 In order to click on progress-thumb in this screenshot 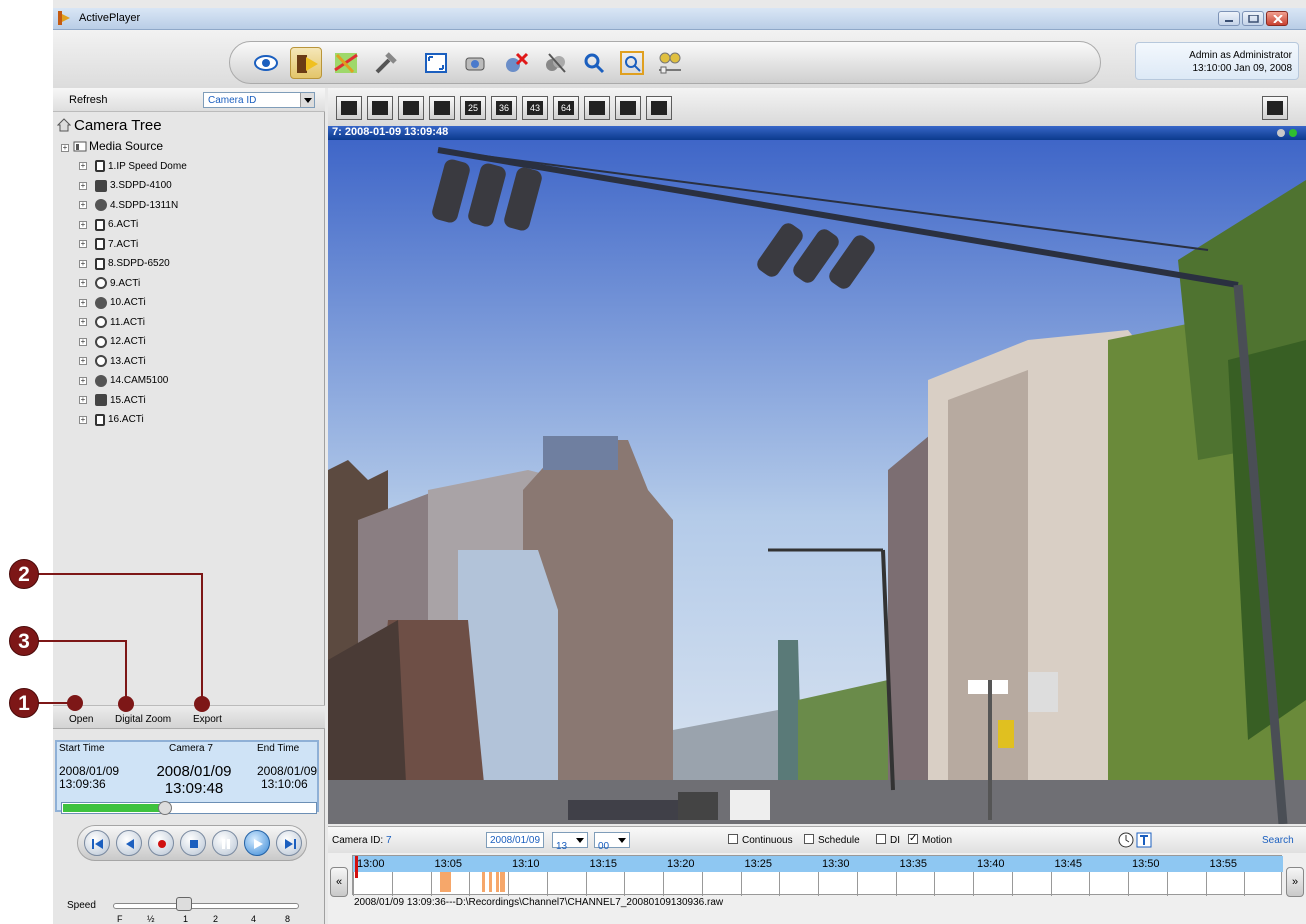, I will do `click(164, 808)`.